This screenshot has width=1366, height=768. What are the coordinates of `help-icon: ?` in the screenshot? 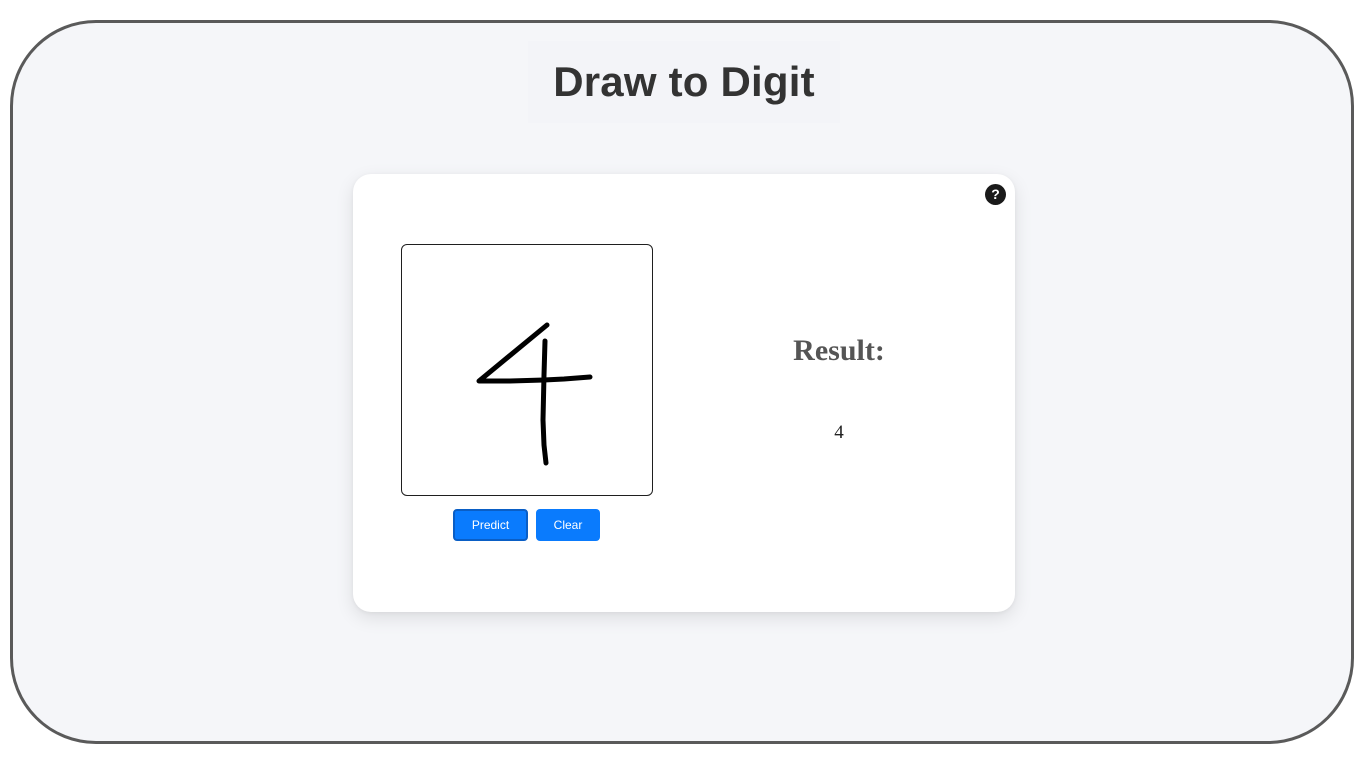 It's located at (995, 194).